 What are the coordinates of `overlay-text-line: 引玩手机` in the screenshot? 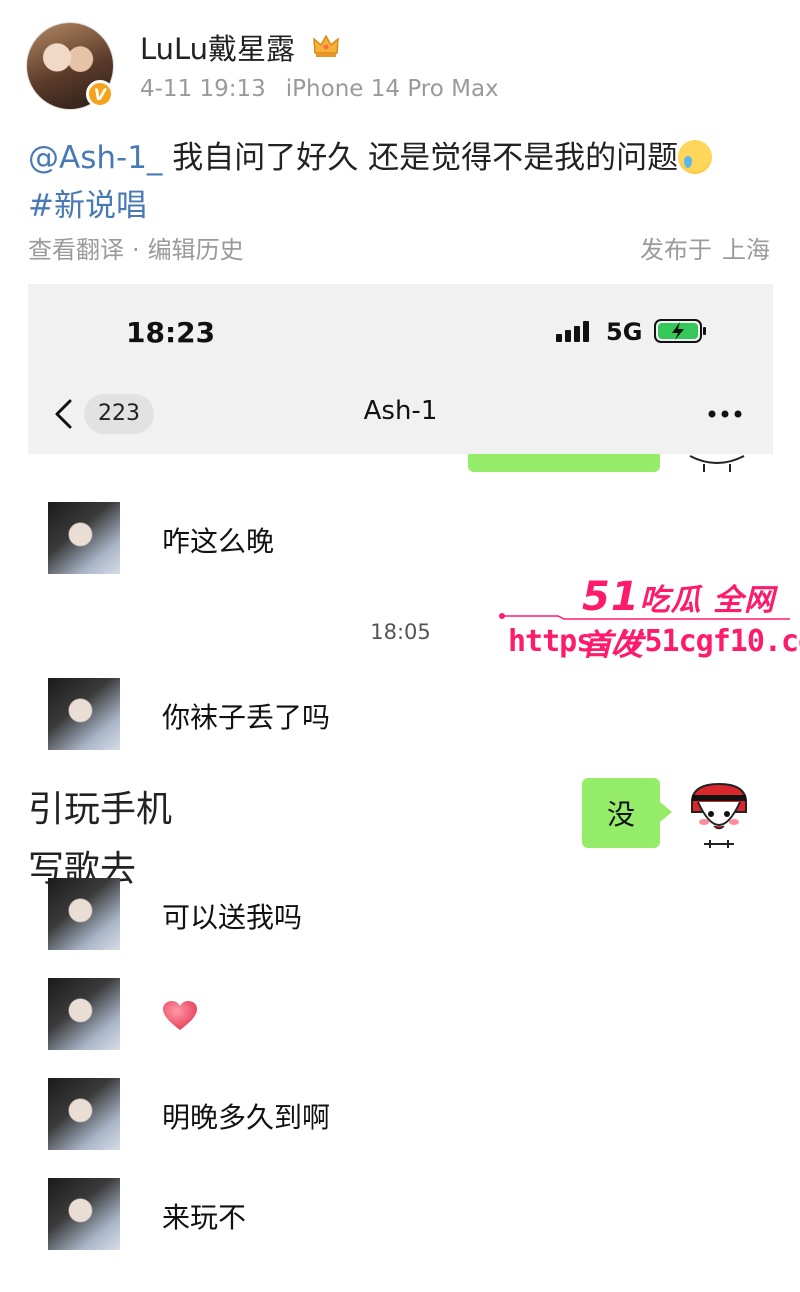 It's located at (100, 809).